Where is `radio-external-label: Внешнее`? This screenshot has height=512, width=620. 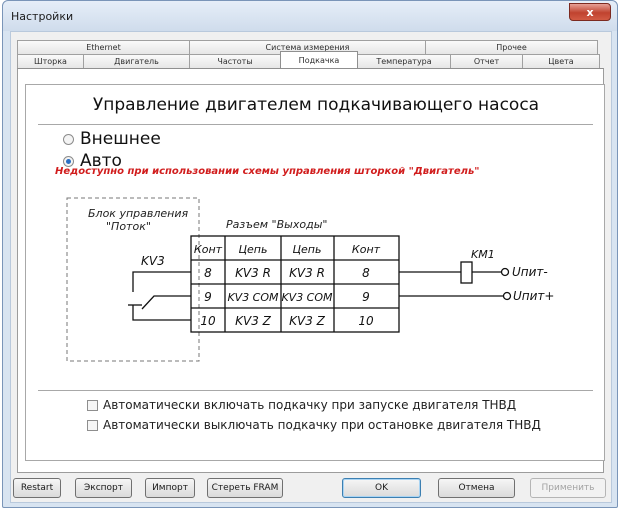
radio-external-label: Внешнее is located at coordinates (120, 139).